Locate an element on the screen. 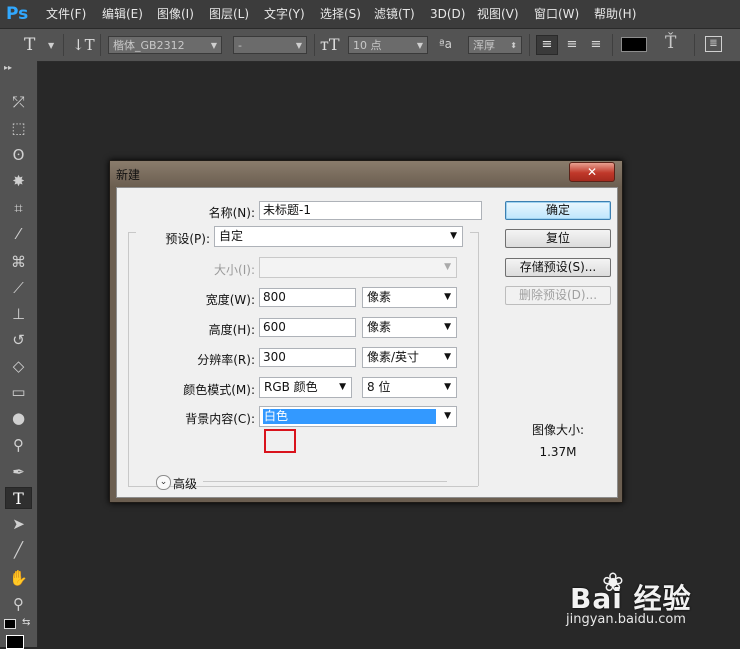 The height and width of the screenshot is (649, 740). advanced-label: 高级 is located at coordinates (185, 483).